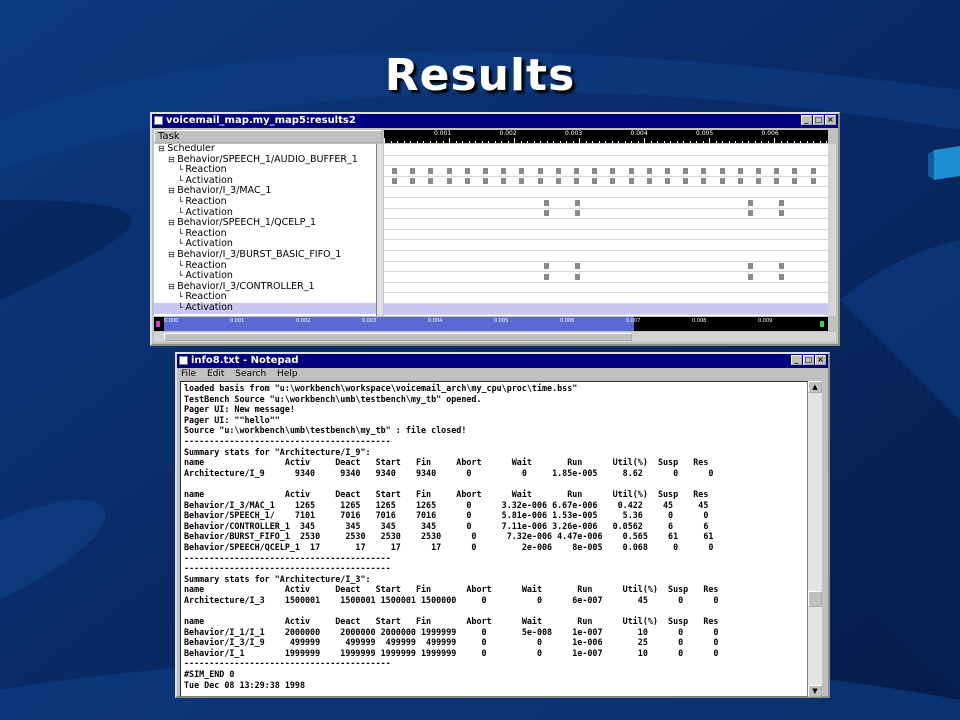  Describe the element at coordinates (369, 321) in the screenshot. I see `overview-tick-label: 0.003` at that location.